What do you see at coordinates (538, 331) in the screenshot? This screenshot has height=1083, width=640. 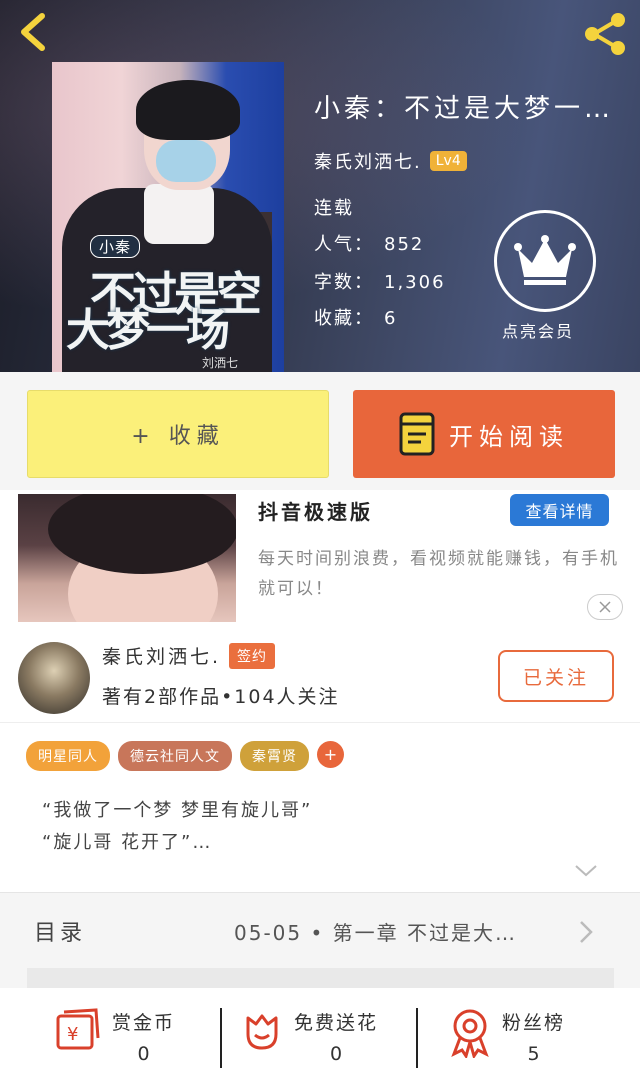 I see `vip-label: 点亮会员` at bounding box center [538, 331].